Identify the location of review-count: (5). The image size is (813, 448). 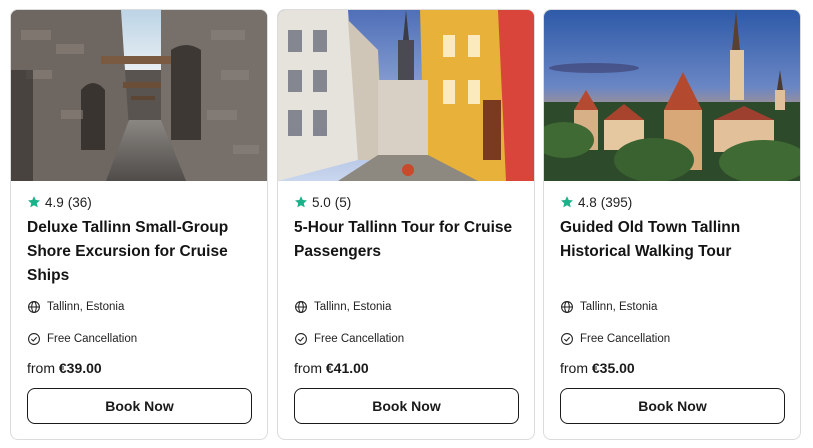
(343, 202).